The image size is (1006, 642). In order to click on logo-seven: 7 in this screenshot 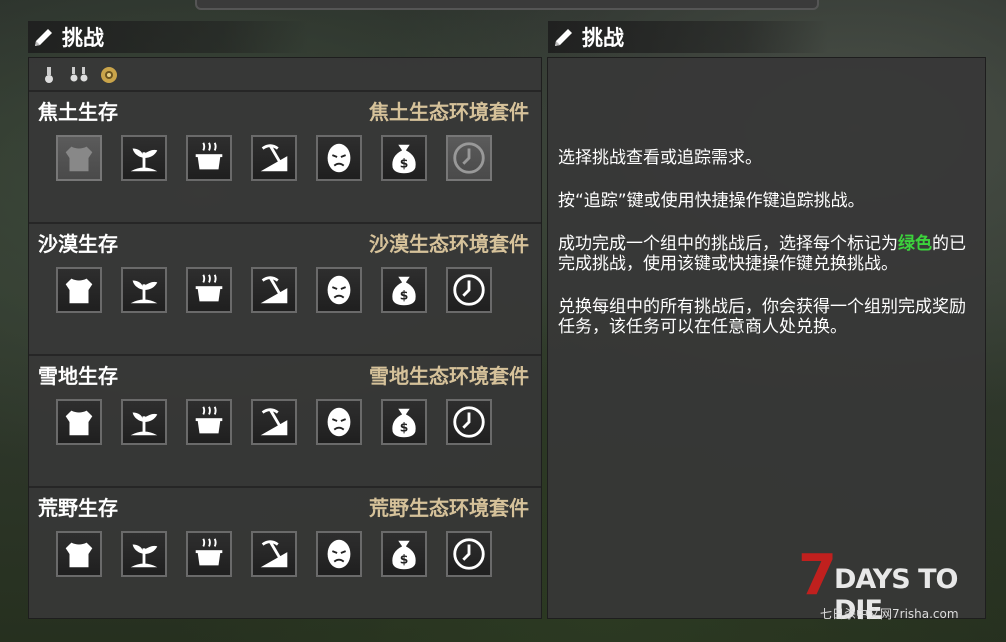, I will do `click(817, 575)`.